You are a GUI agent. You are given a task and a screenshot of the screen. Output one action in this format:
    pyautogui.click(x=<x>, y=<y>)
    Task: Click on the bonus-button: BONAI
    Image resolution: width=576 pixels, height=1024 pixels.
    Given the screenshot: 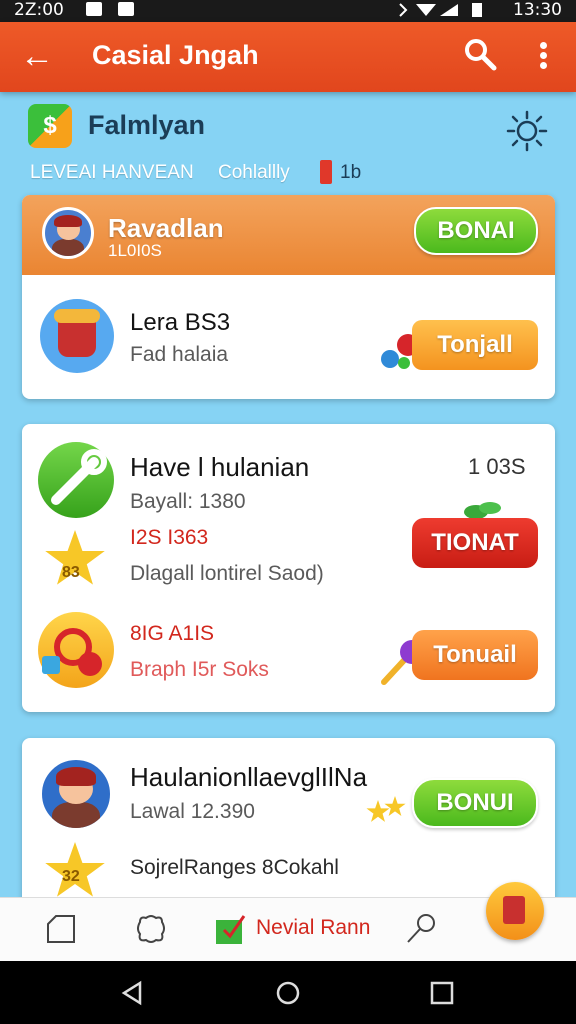 What is the action you would take?
    pyautogui.click(x=476, y=231)
    